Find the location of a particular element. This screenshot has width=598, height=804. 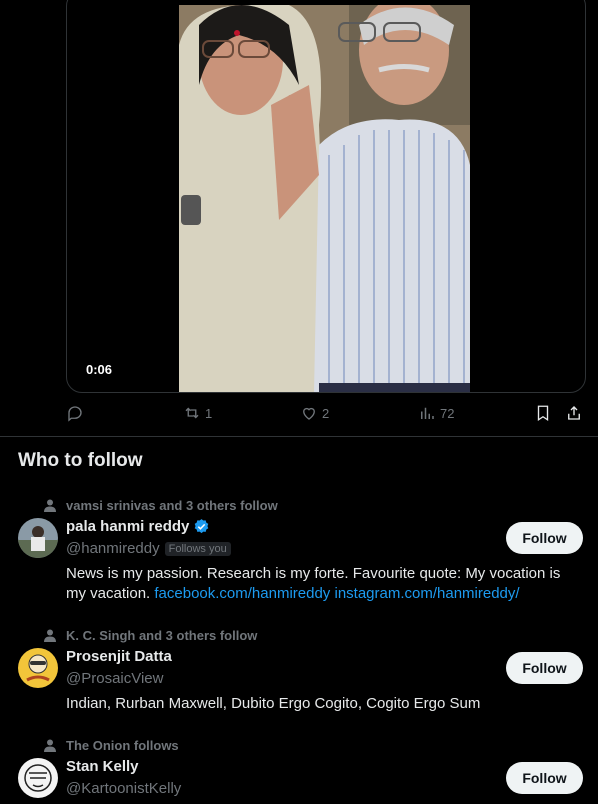

user-handle-text: @KartoonistKelly is located at coordinates (124, 788).